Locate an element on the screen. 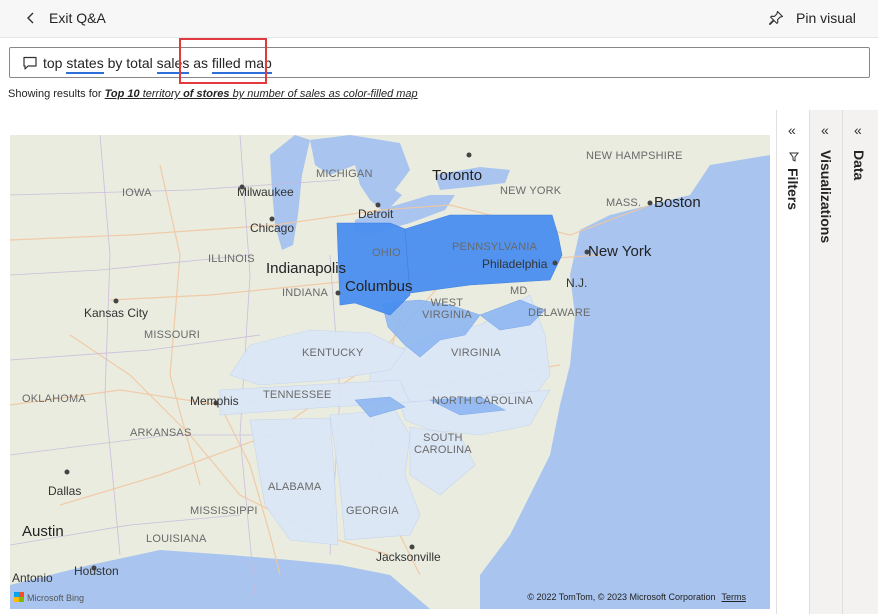 Image resolution: width=878 pixels, height=614 pixels. map-label-alabama: ALABAMA is located at coordinates (295, 487).